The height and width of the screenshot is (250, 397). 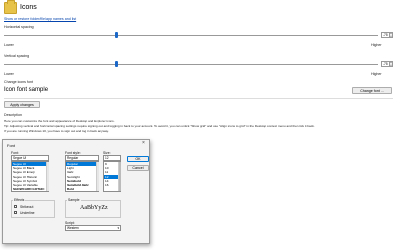 I want to click on dialog-title: Font, so click(x=11, y=145).